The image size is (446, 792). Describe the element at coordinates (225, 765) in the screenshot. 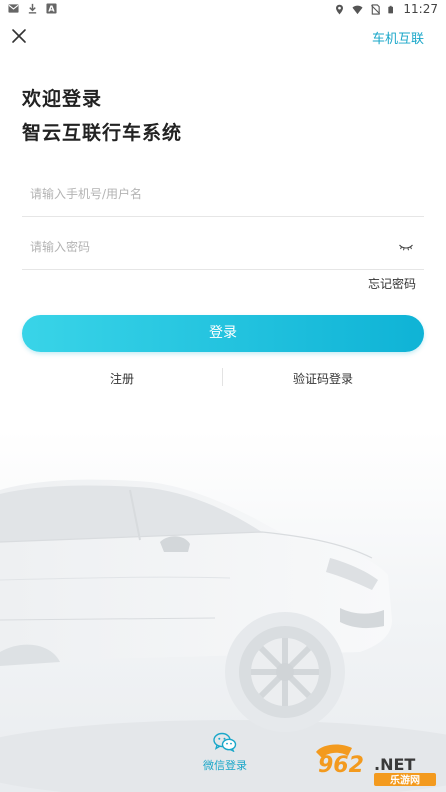

I see `wechat-login-label: 微信登录` at that location.